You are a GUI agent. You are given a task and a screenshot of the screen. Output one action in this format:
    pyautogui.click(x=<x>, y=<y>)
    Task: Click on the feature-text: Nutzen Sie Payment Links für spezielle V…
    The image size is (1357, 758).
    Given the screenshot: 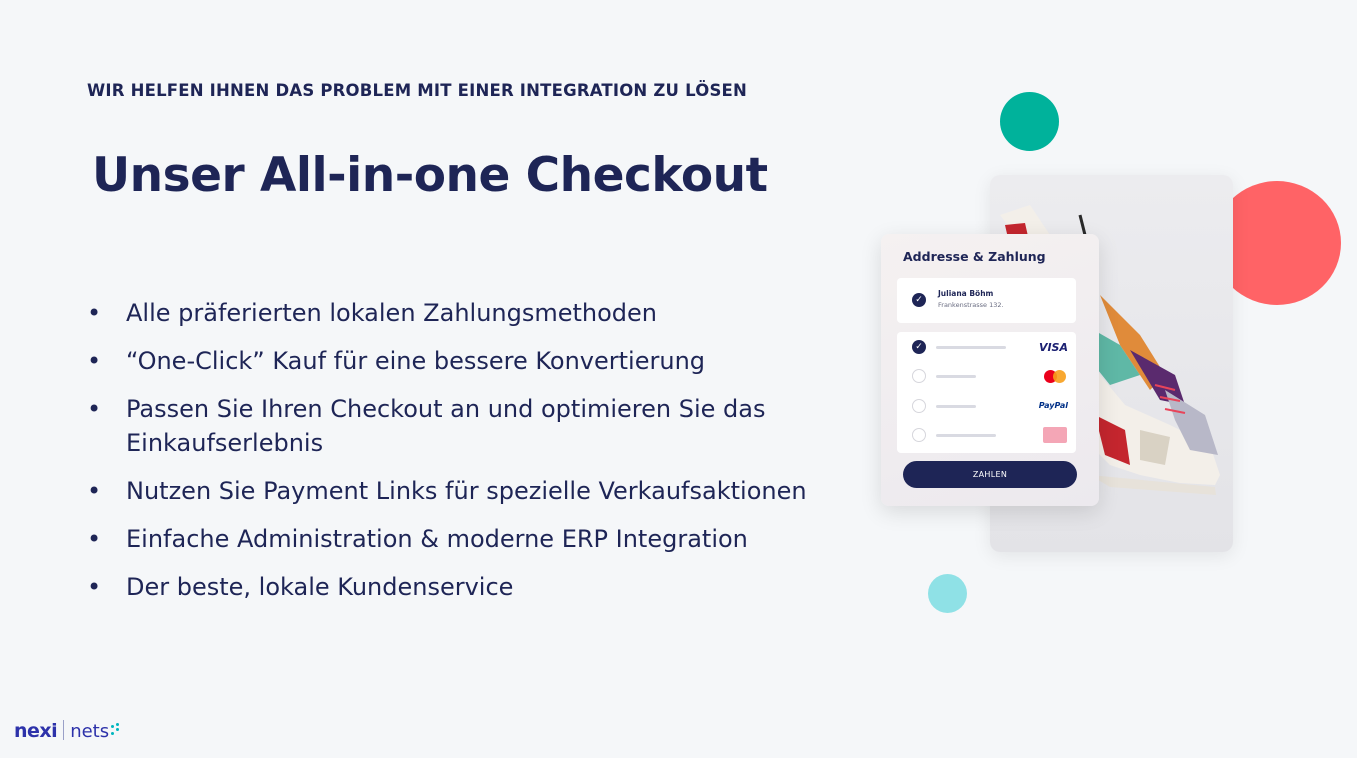 What is the action you would take?
    pyautogui.click(x=466, y=491)
    